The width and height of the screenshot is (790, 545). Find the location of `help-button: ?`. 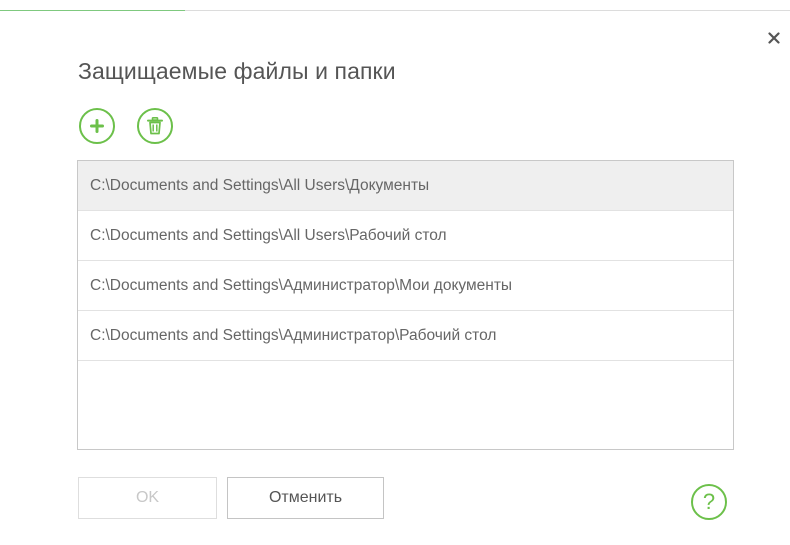

help-button: ? is located at coordinates (709, 502).